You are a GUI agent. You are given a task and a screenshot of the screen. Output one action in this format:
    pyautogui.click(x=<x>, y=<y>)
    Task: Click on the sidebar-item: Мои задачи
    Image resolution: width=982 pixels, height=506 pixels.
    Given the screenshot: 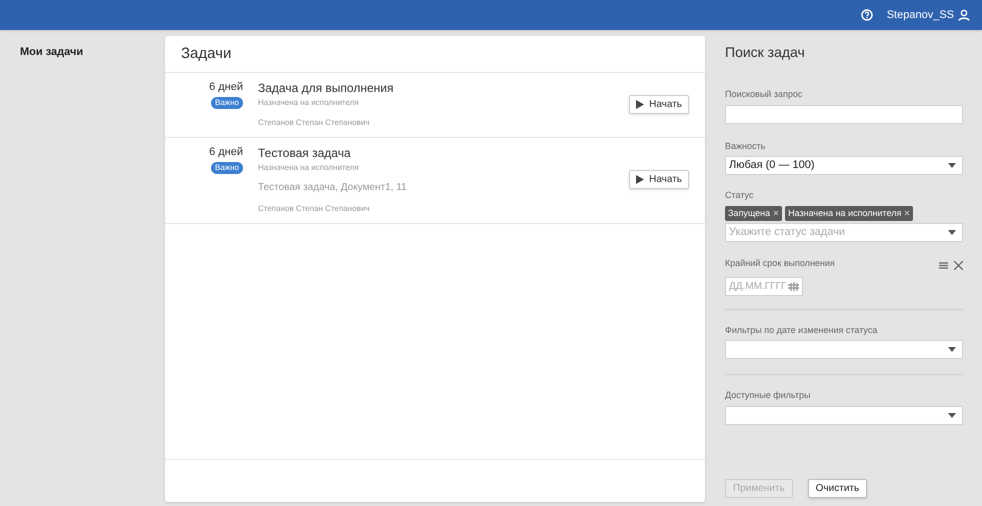 What is the action you would take?
    pyautogui.click(x=92, y=52)
    